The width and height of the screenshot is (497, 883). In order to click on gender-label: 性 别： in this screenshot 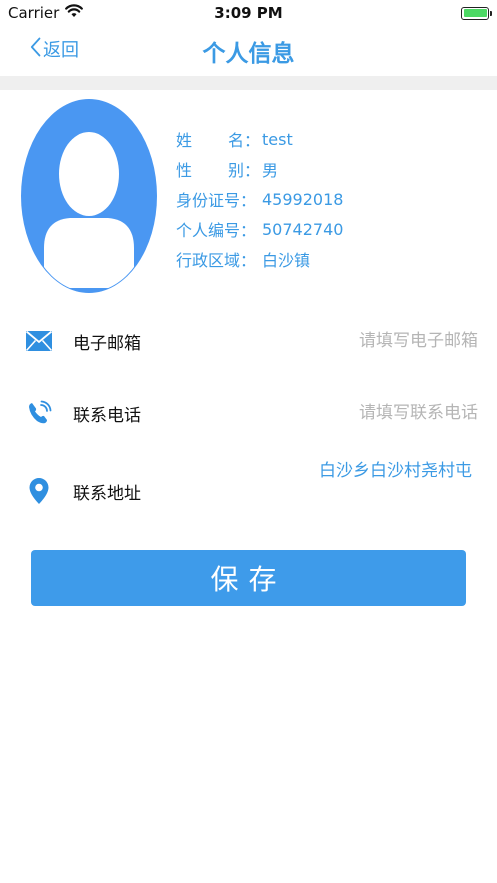, I will do `click(218, 170)`.